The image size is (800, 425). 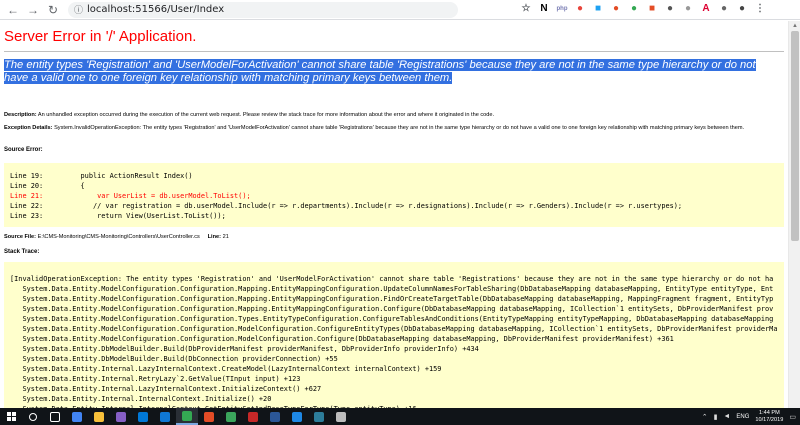 I want to click on vertical-scrollbar: ▲, so click(x=794, y=214).